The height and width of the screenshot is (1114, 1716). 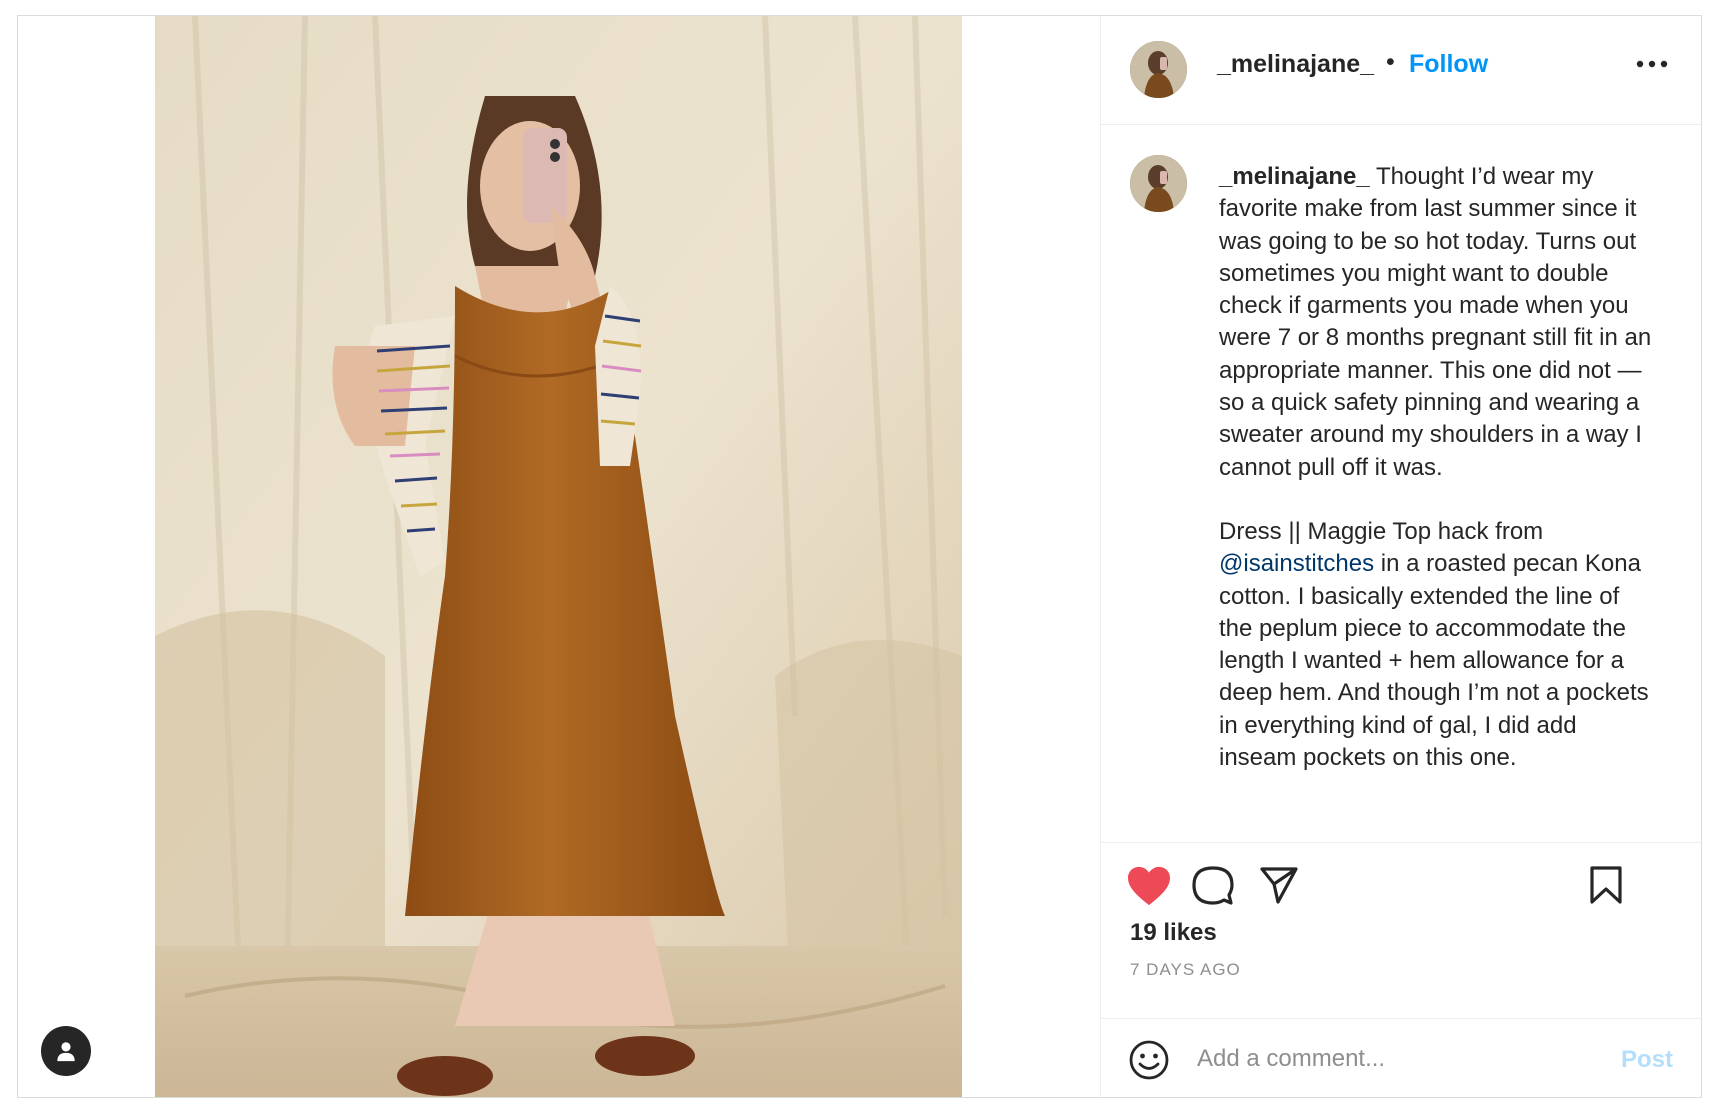 I want to click on tagged-users-button, so click(x=66, y=1051).